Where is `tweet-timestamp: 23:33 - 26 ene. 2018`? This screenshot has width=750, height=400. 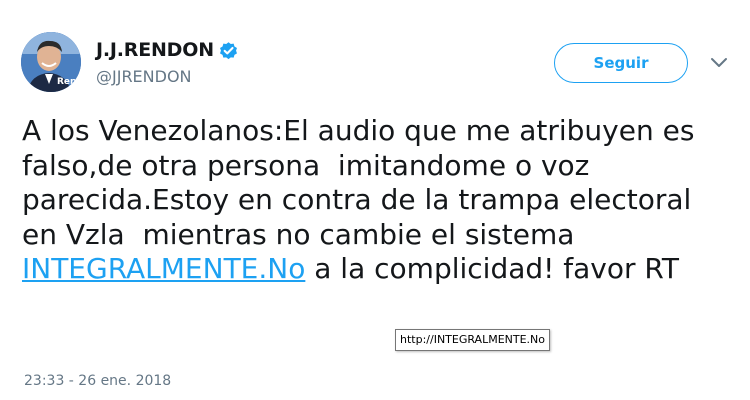 tweet-timestamp: 23:33 - 26 ene. 2018 is located at coordinates (97, 381).